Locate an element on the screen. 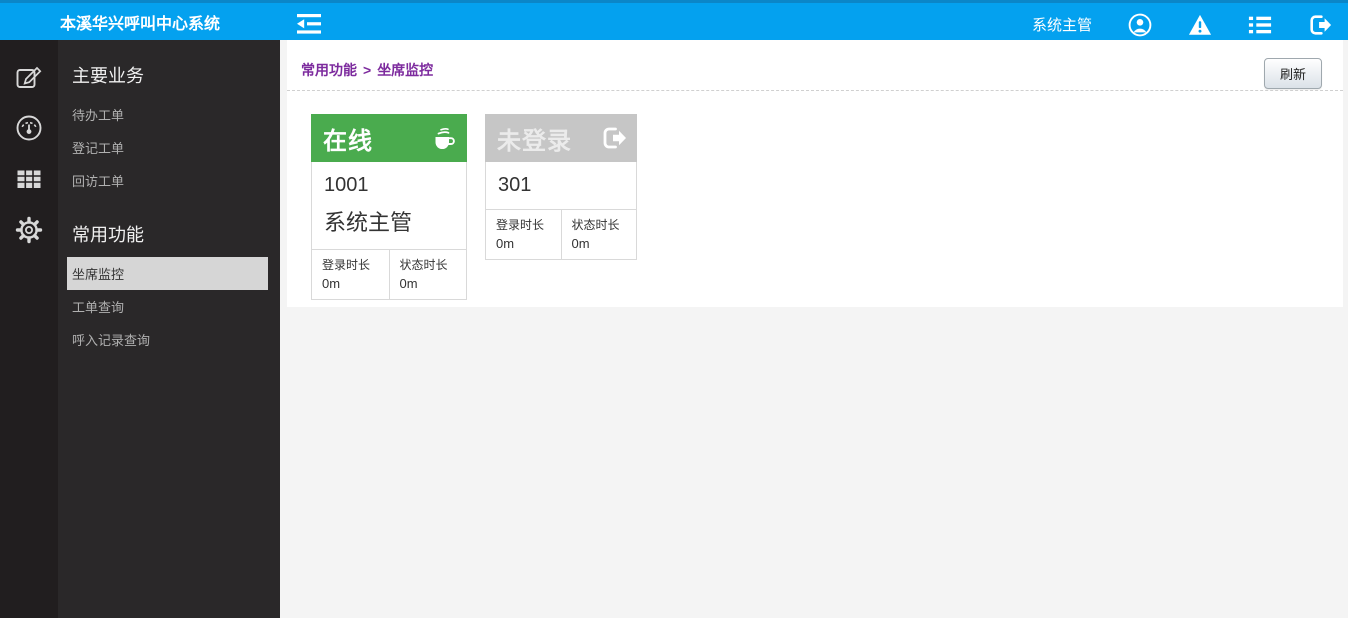 The image size is (1348, 618). sidebar-group-workorders is located at coordinates (29, 77).